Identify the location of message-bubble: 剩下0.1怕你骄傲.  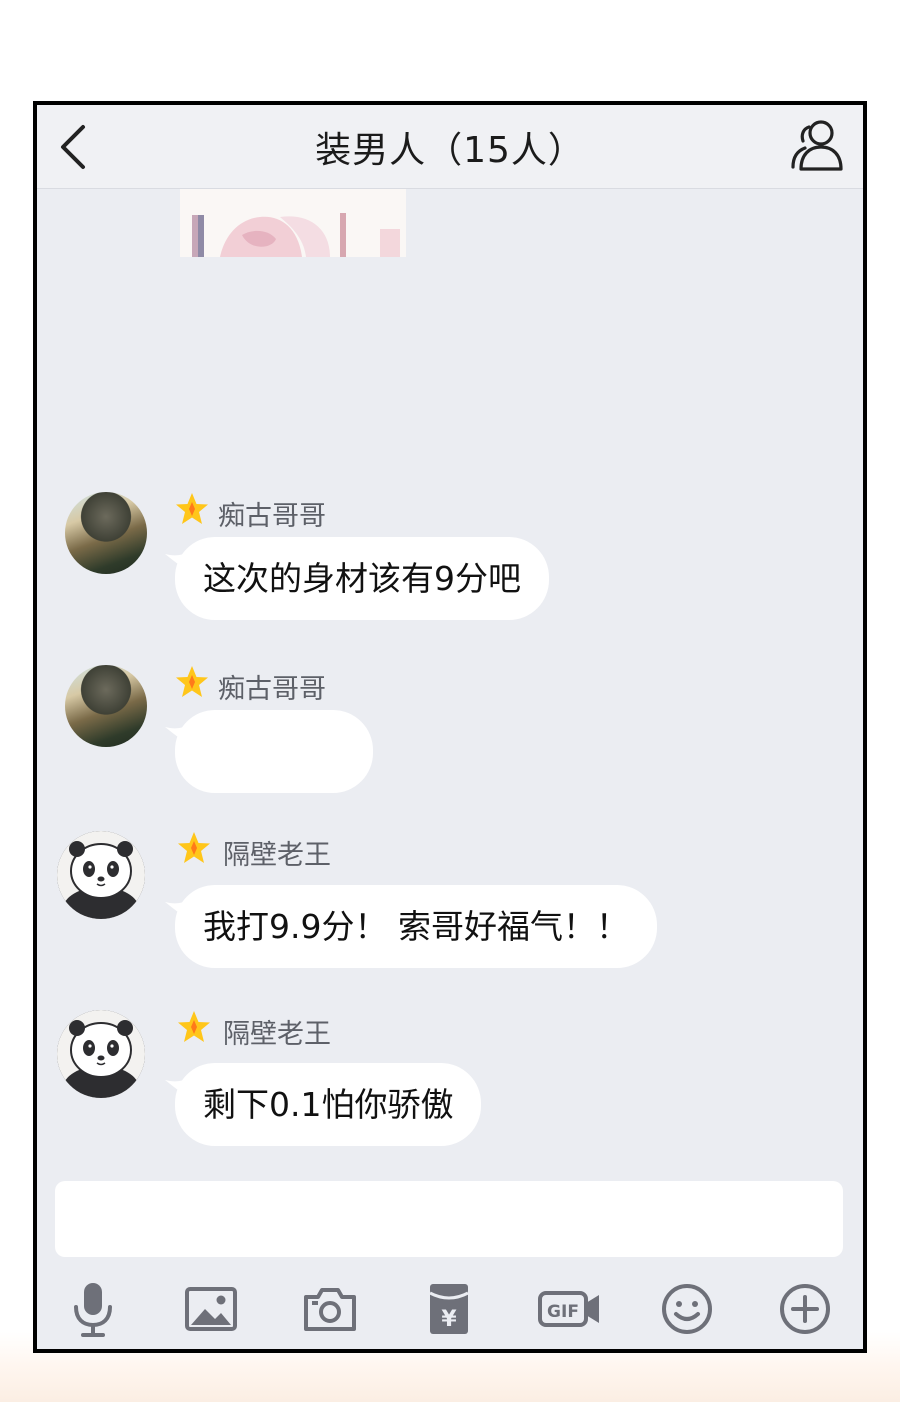
(328, 1104).